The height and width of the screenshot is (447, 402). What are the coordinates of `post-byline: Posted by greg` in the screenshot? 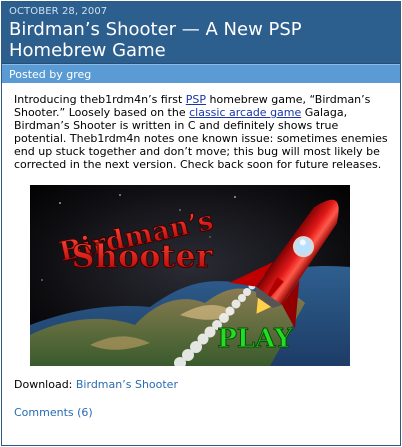 It's located at (201, 73).